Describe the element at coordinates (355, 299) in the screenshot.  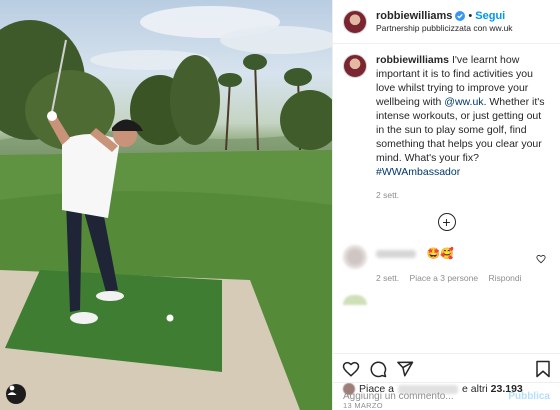
I see `next-comment-avatar` at that location.